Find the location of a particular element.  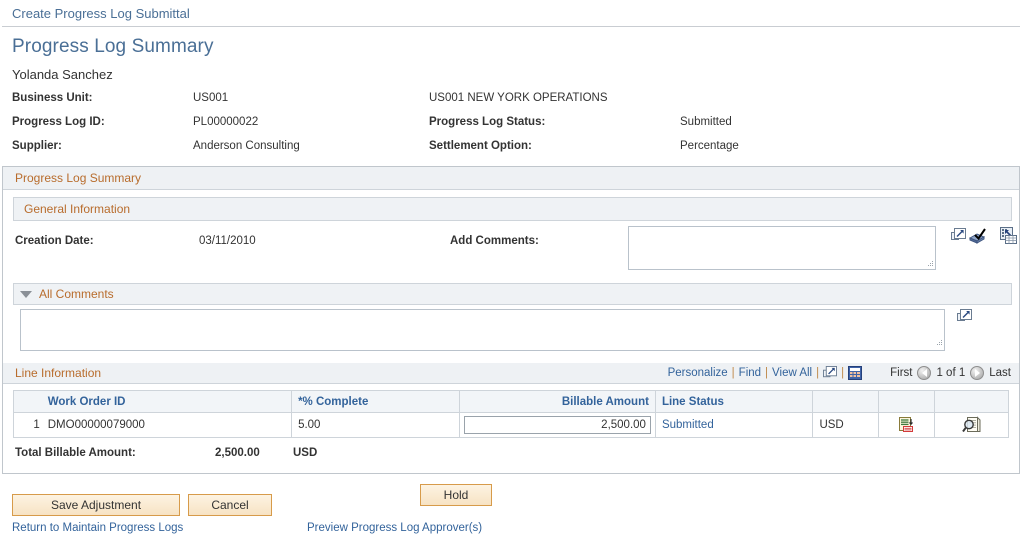

creation-date-label: Creation Date: is located at coordinates (54, 241).